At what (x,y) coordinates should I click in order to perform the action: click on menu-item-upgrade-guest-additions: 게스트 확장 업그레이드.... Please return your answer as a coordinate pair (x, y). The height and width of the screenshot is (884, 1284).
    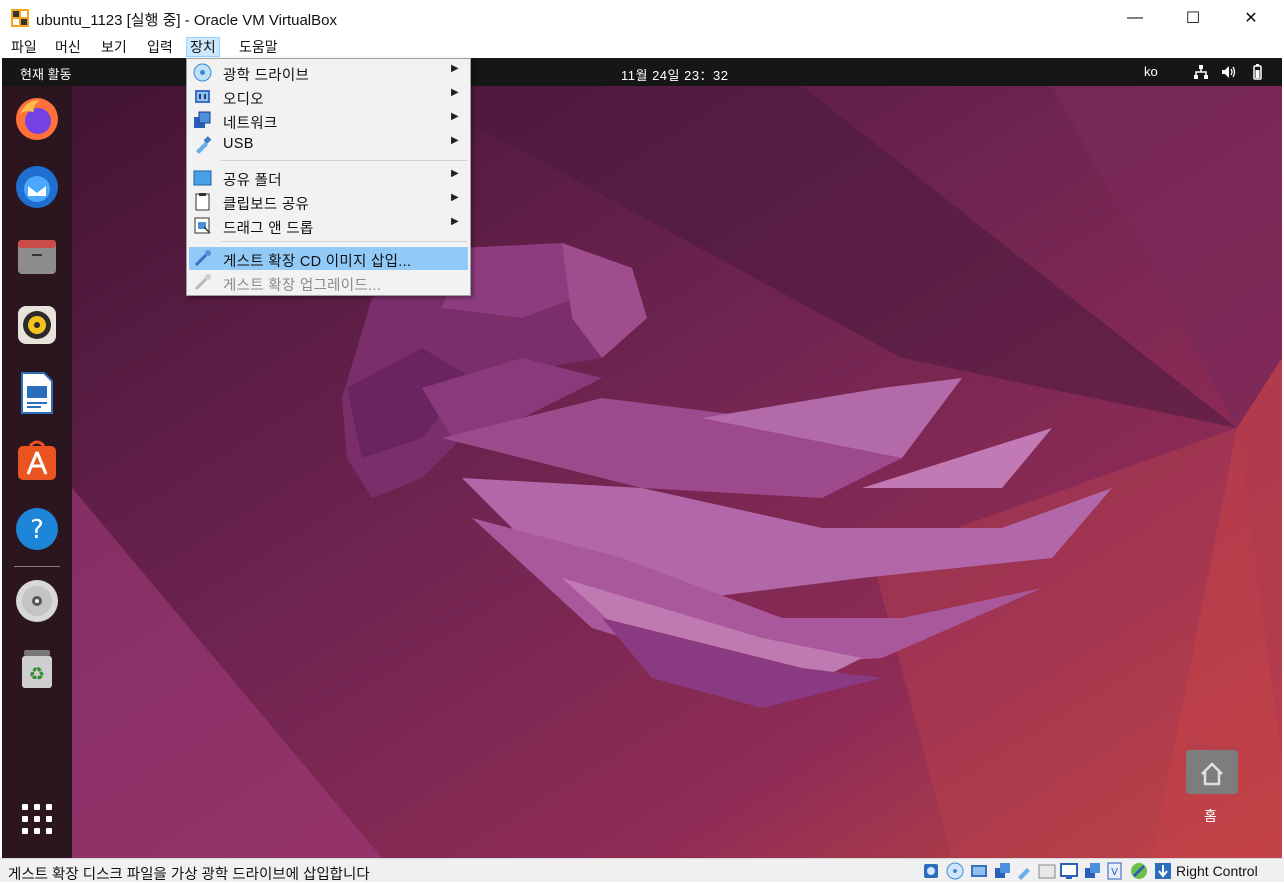
    Looking at the image, I should click on (328, 282).